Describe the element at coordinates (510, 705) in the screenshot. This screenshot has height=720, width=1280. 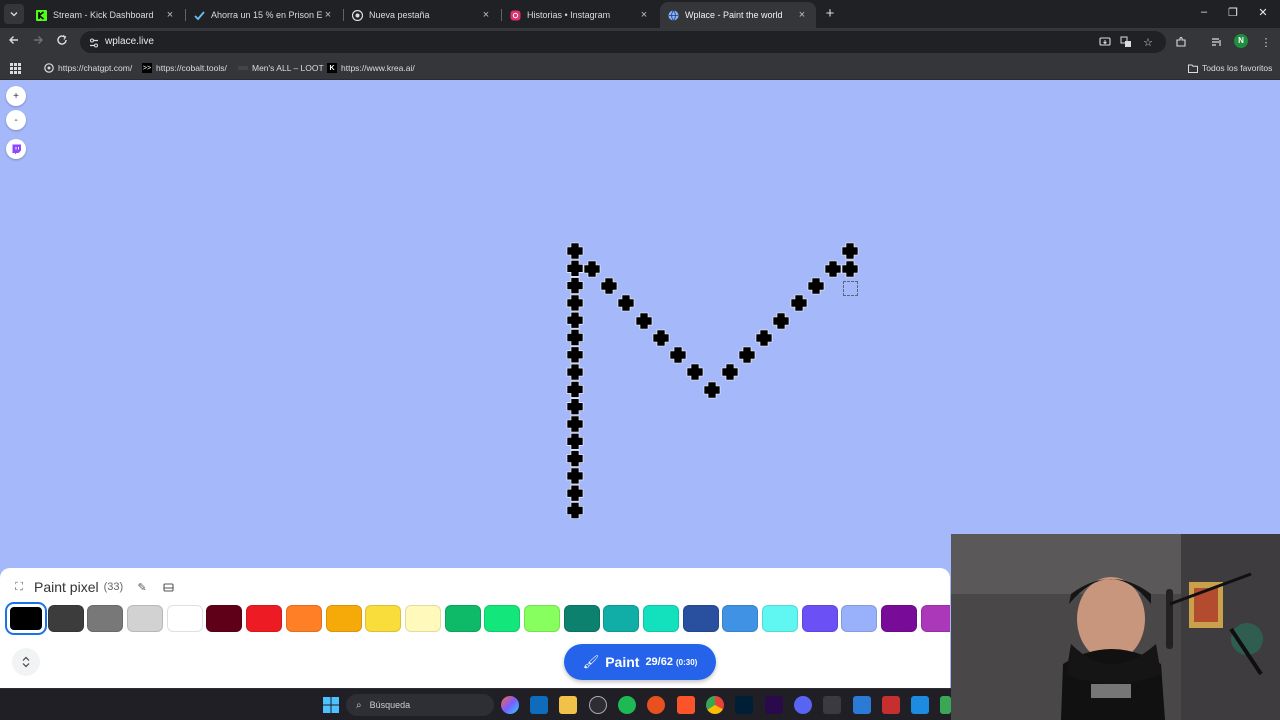
I see `copilot-icon` at that location.